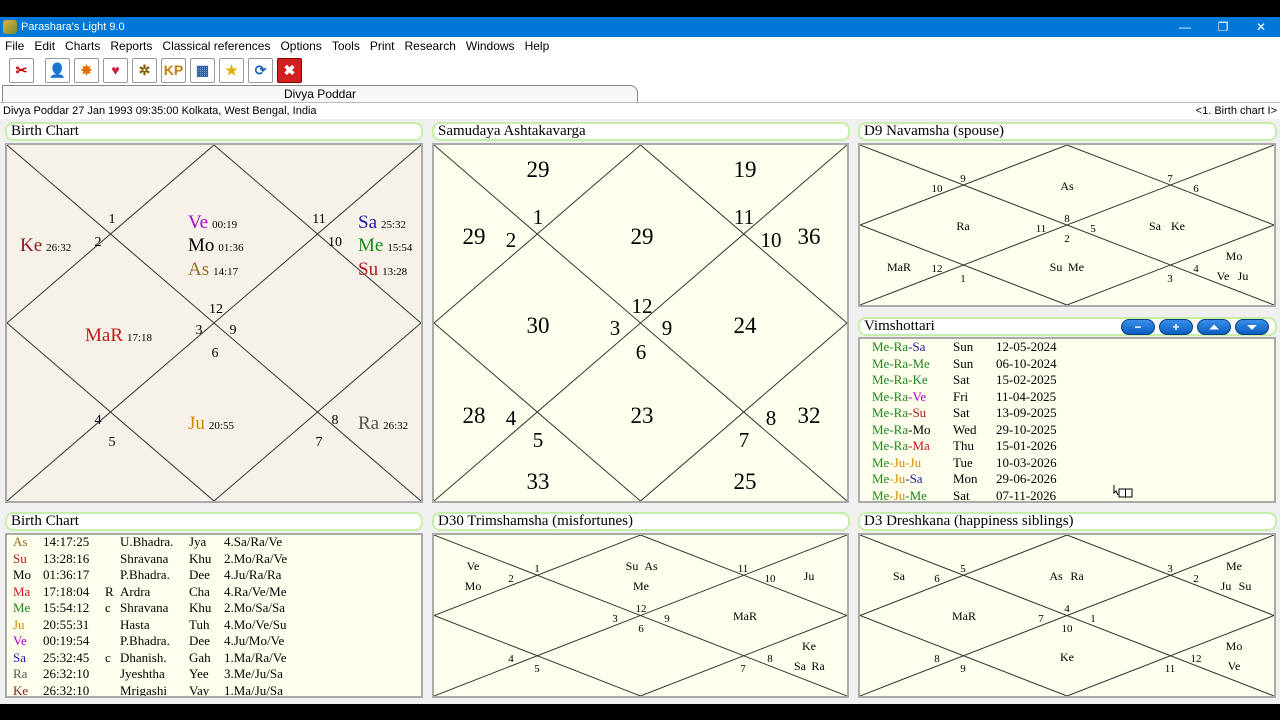 This screenshot has height=720, width=1280. I want to click on d30-diagram: 121110123 964587VeMoSu AsMeJuMaRKeSa Ra, so click(640, 615).